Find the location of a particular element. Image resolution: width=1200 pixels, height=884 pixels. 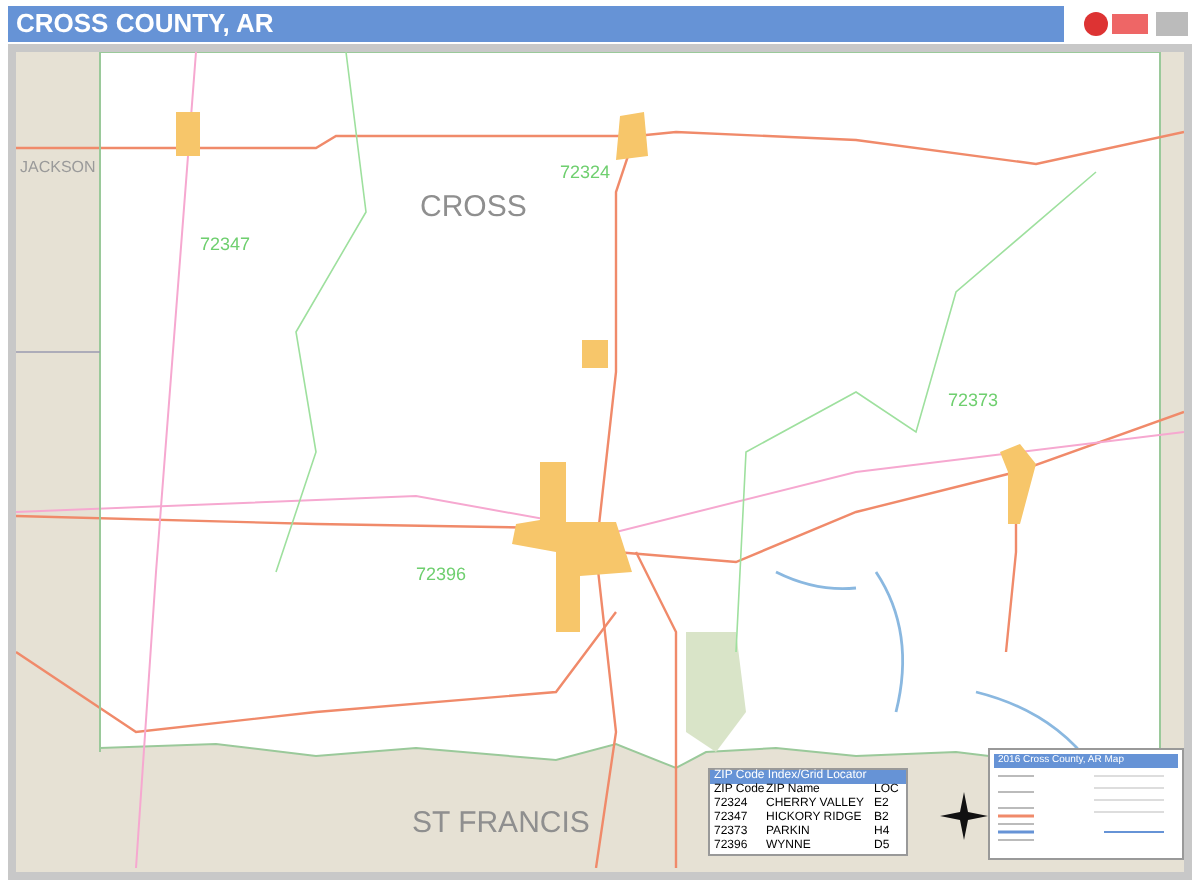

map-title: CROSS COUNTY, AR is located at coordinates (145, 24).